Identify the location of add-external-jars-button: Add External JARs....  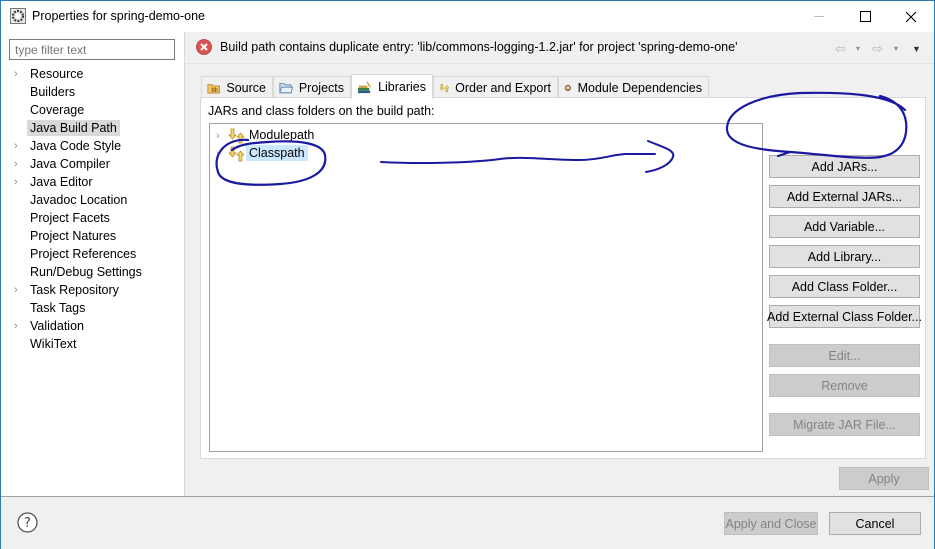
(844, 196).